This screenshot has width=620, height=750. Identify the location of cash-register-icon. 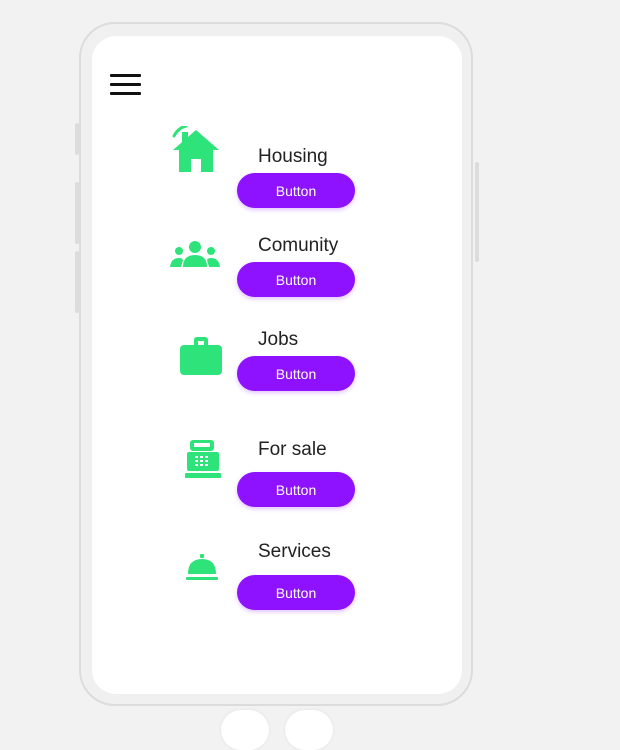
(203, 459).